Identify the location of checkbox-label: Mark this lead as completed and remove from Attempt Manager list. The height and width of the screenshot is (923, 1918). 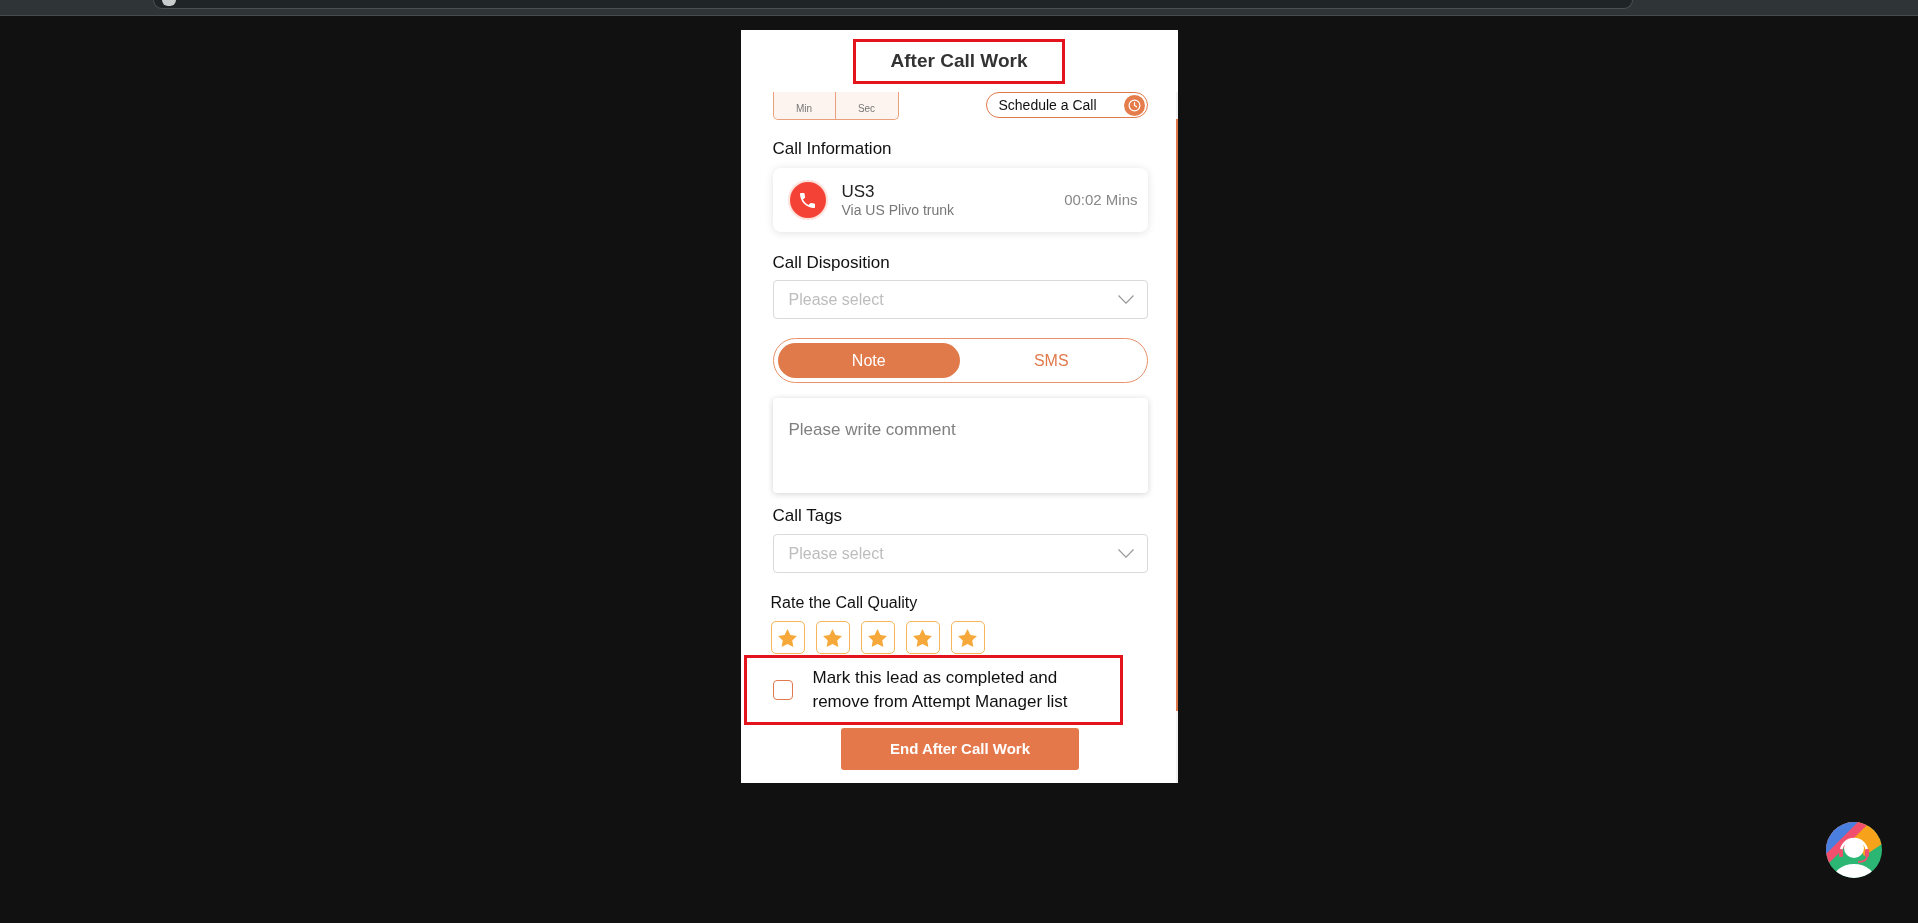
(940, 690).